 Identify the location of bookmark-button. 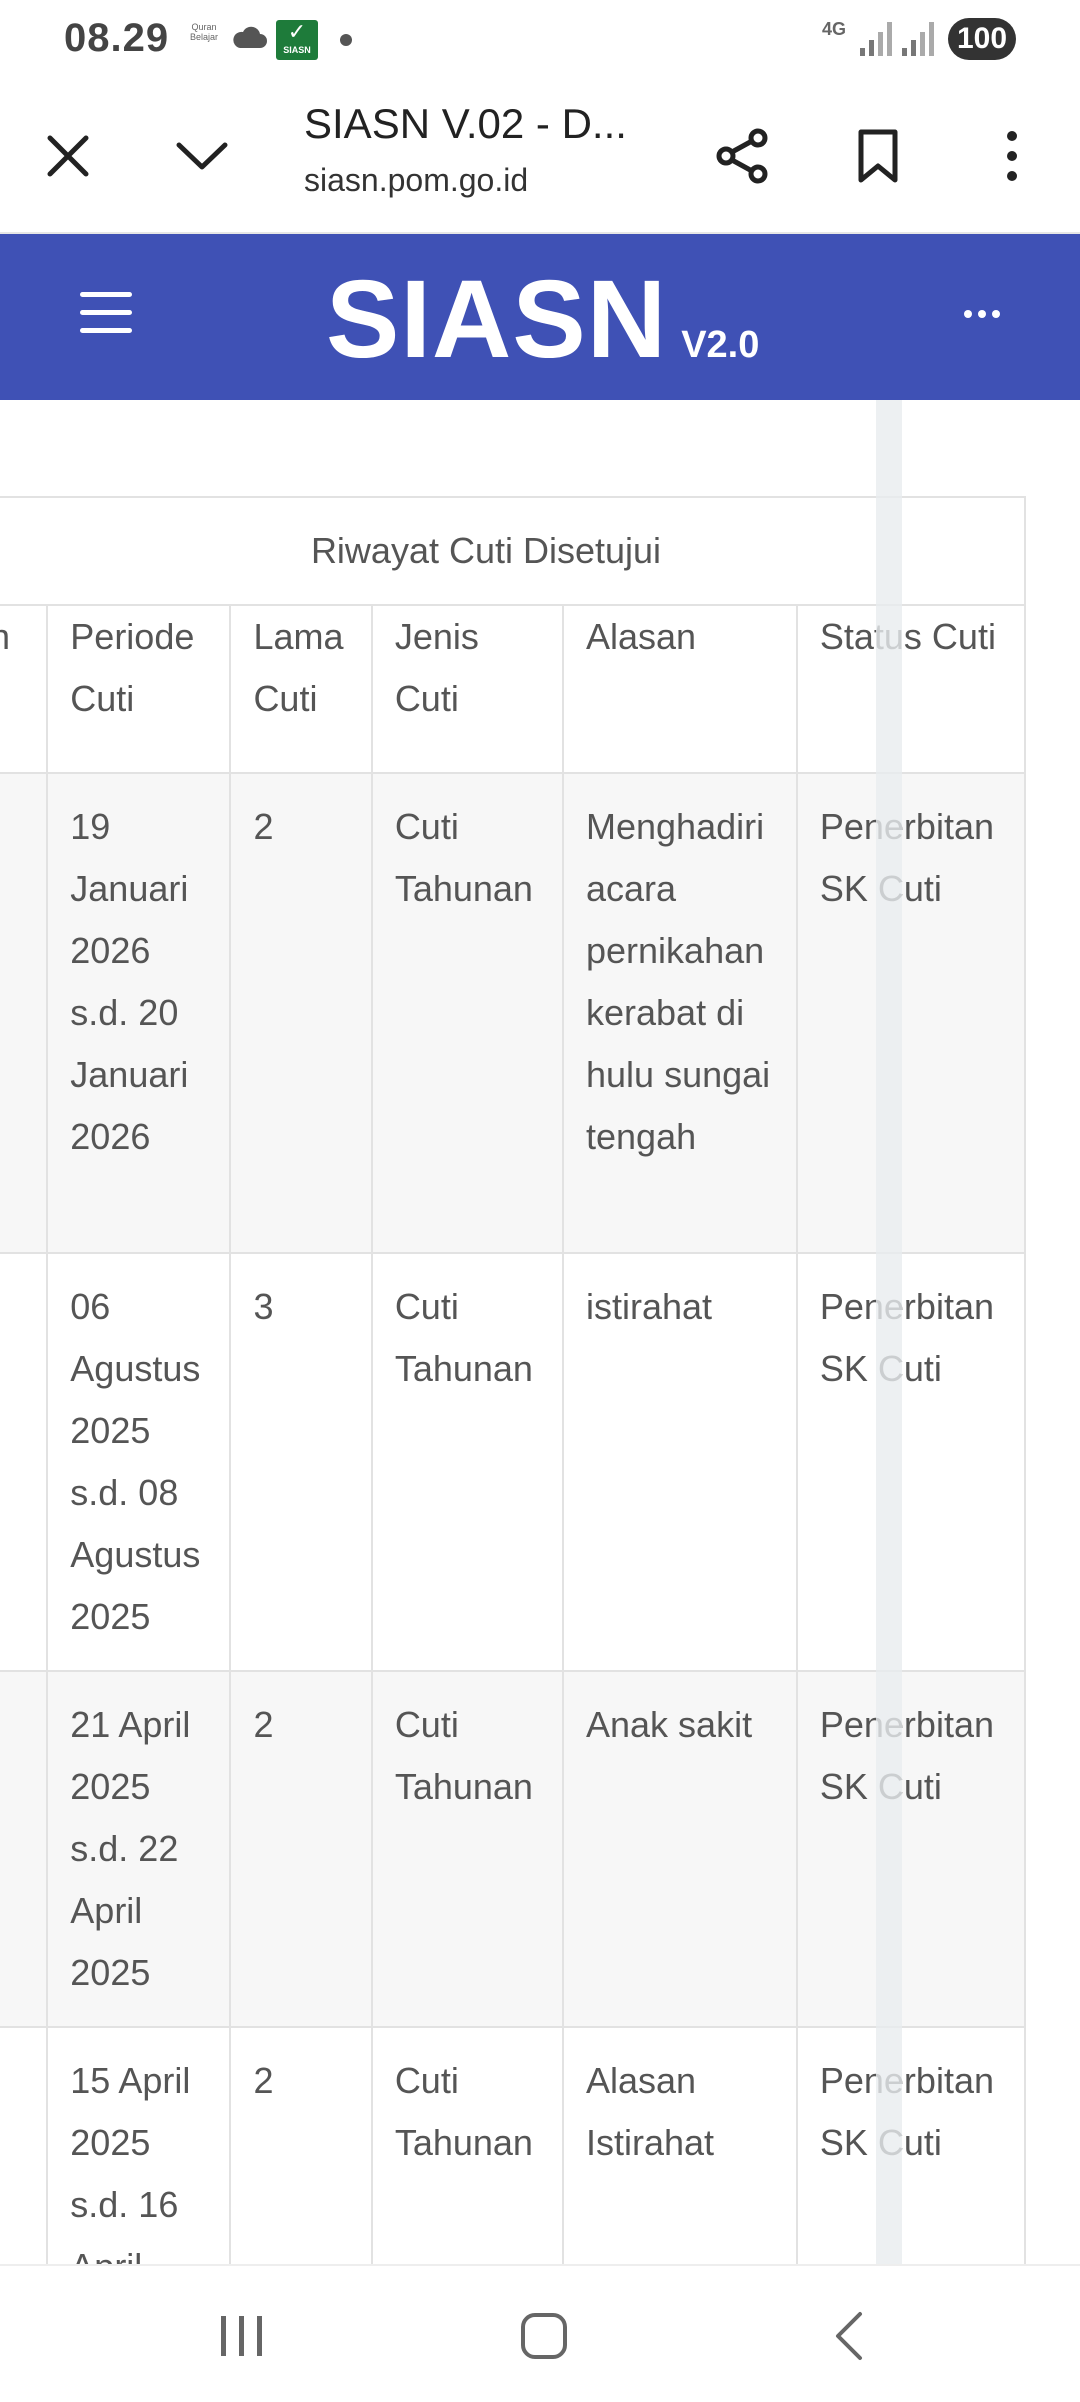
(878, 156).